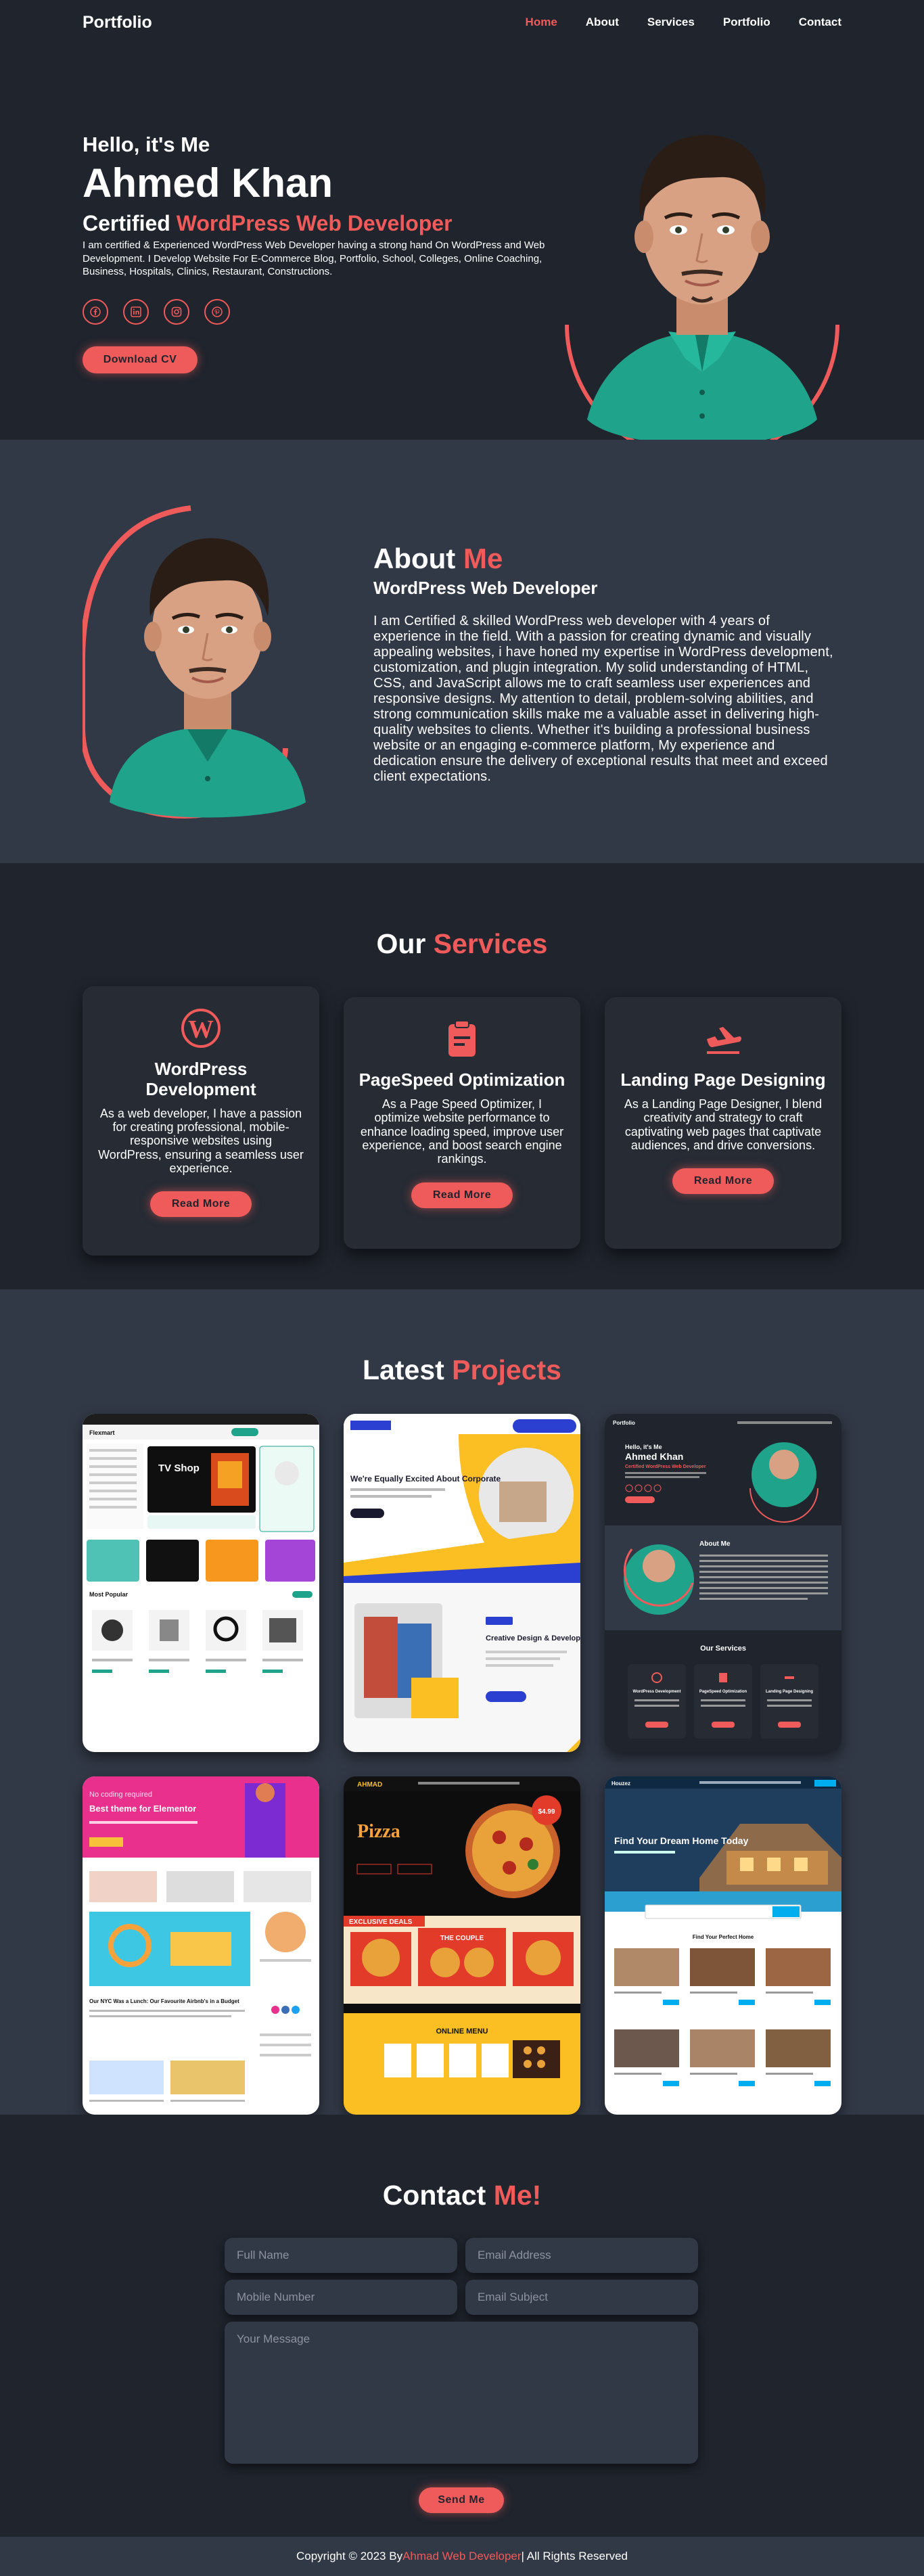 The image size is (924, 2576). What do you see at coordinates (581, 2297) in the screenshot?
I see `email-subject-field` at bounding box center [581, 2297].